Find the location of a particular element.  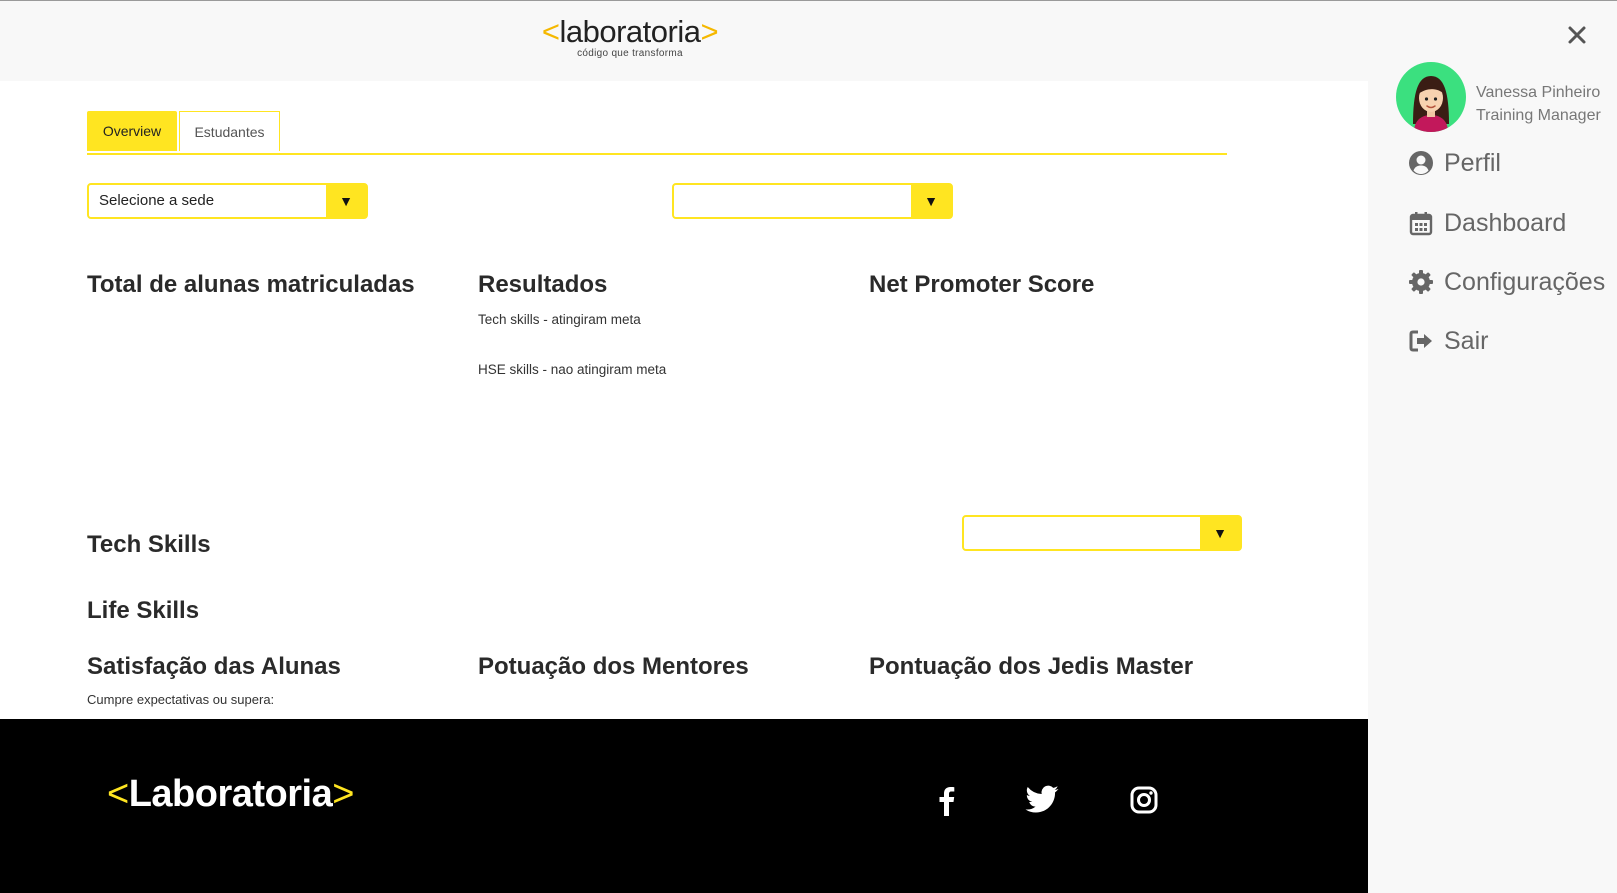

sede-select: Selecione a sede ▼ is located at coordinates (227, 201).